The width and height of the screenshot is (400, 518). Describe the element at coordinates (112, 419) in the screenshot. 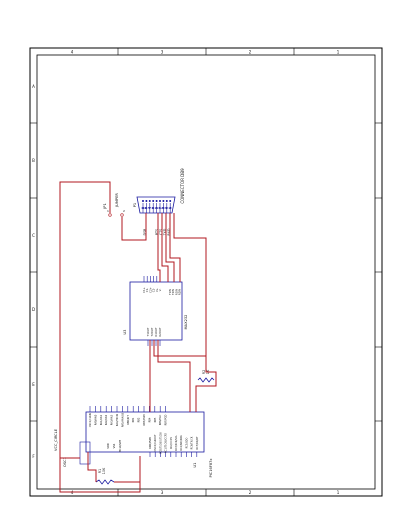

I see `pic-pin-label: RA3/AN3` at that location.